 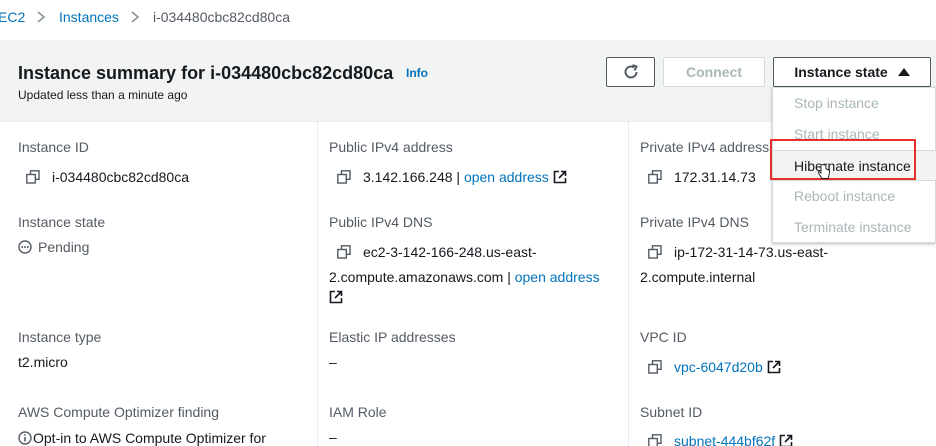 I want to click on public-dns-value-line1: ec2-3-142-166-248.us-east-, so click(x=450, y=252).